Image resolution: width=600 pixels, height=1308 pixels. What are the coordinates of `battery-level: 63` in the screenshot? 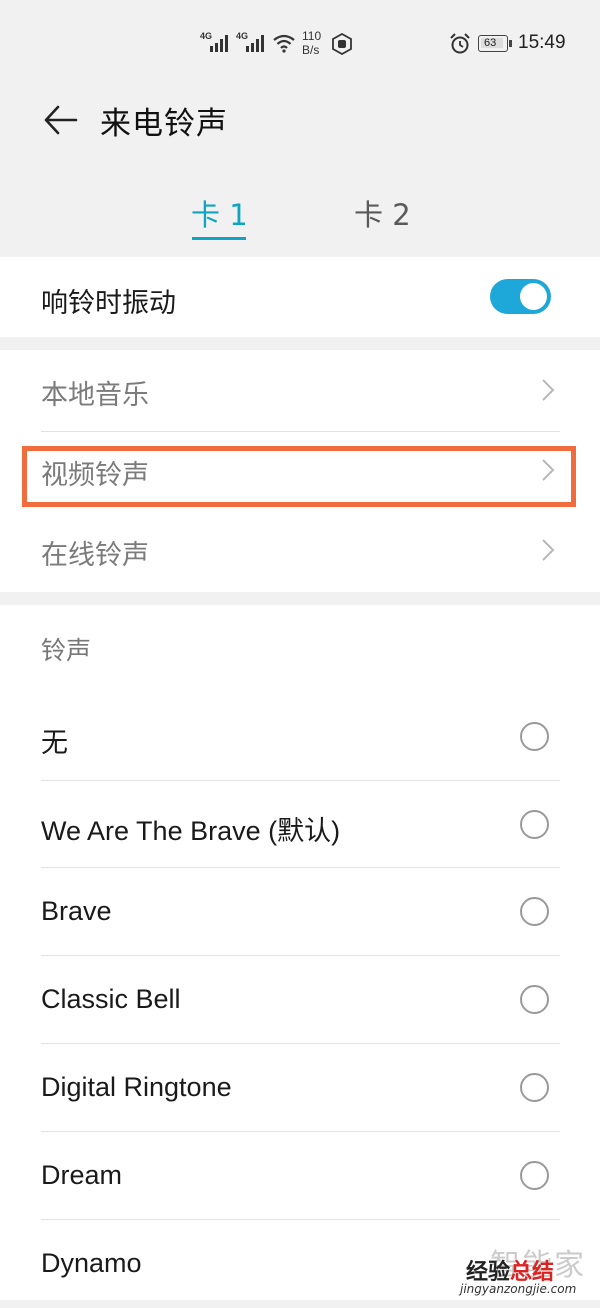 It's located at (490, 43).